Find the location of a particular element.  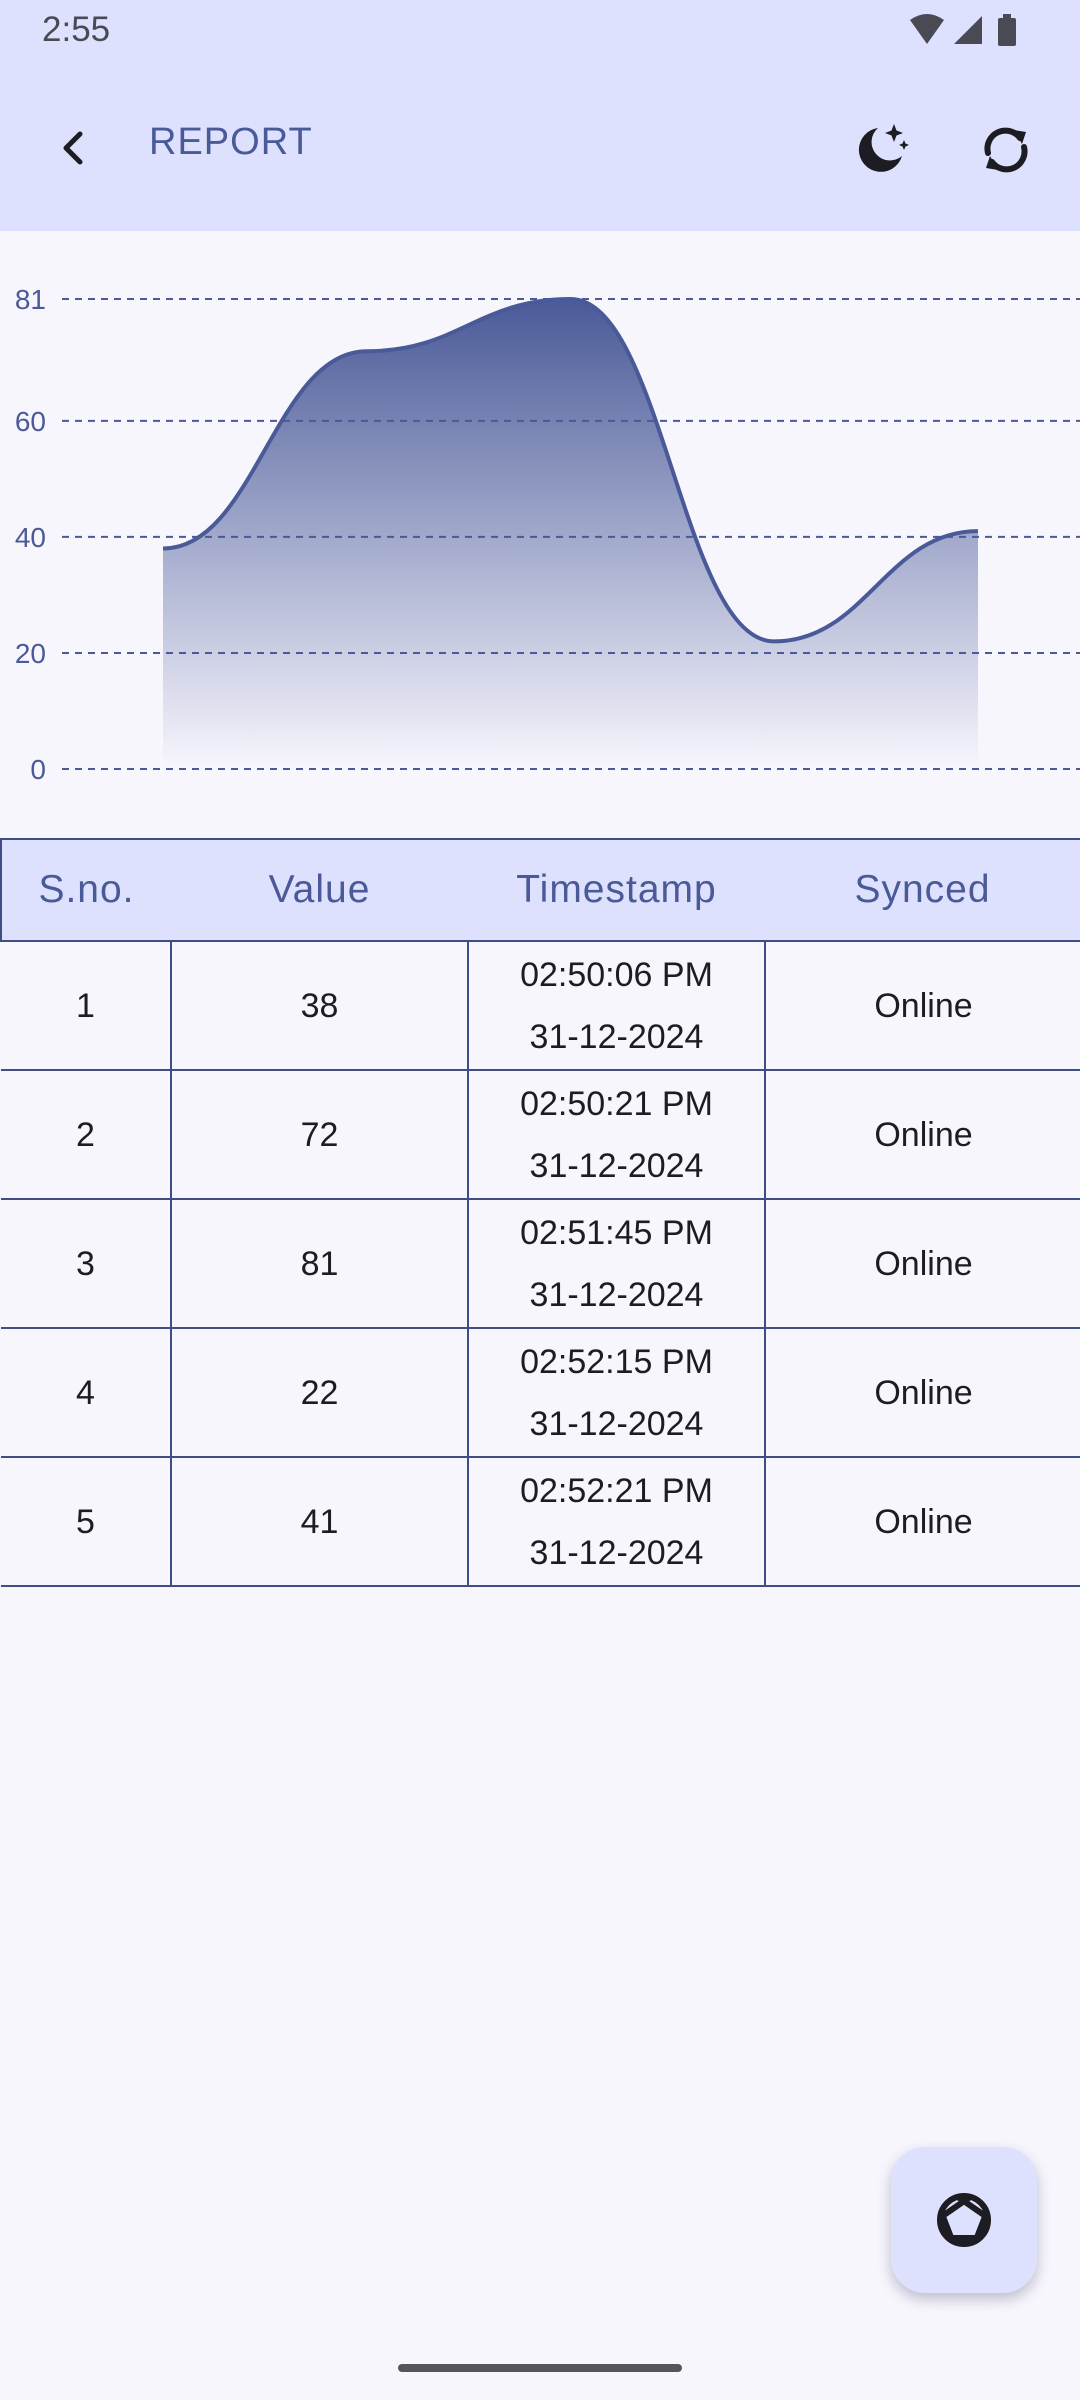

app-bar: 2:55 REPORT is located at coordinates (540, 115).